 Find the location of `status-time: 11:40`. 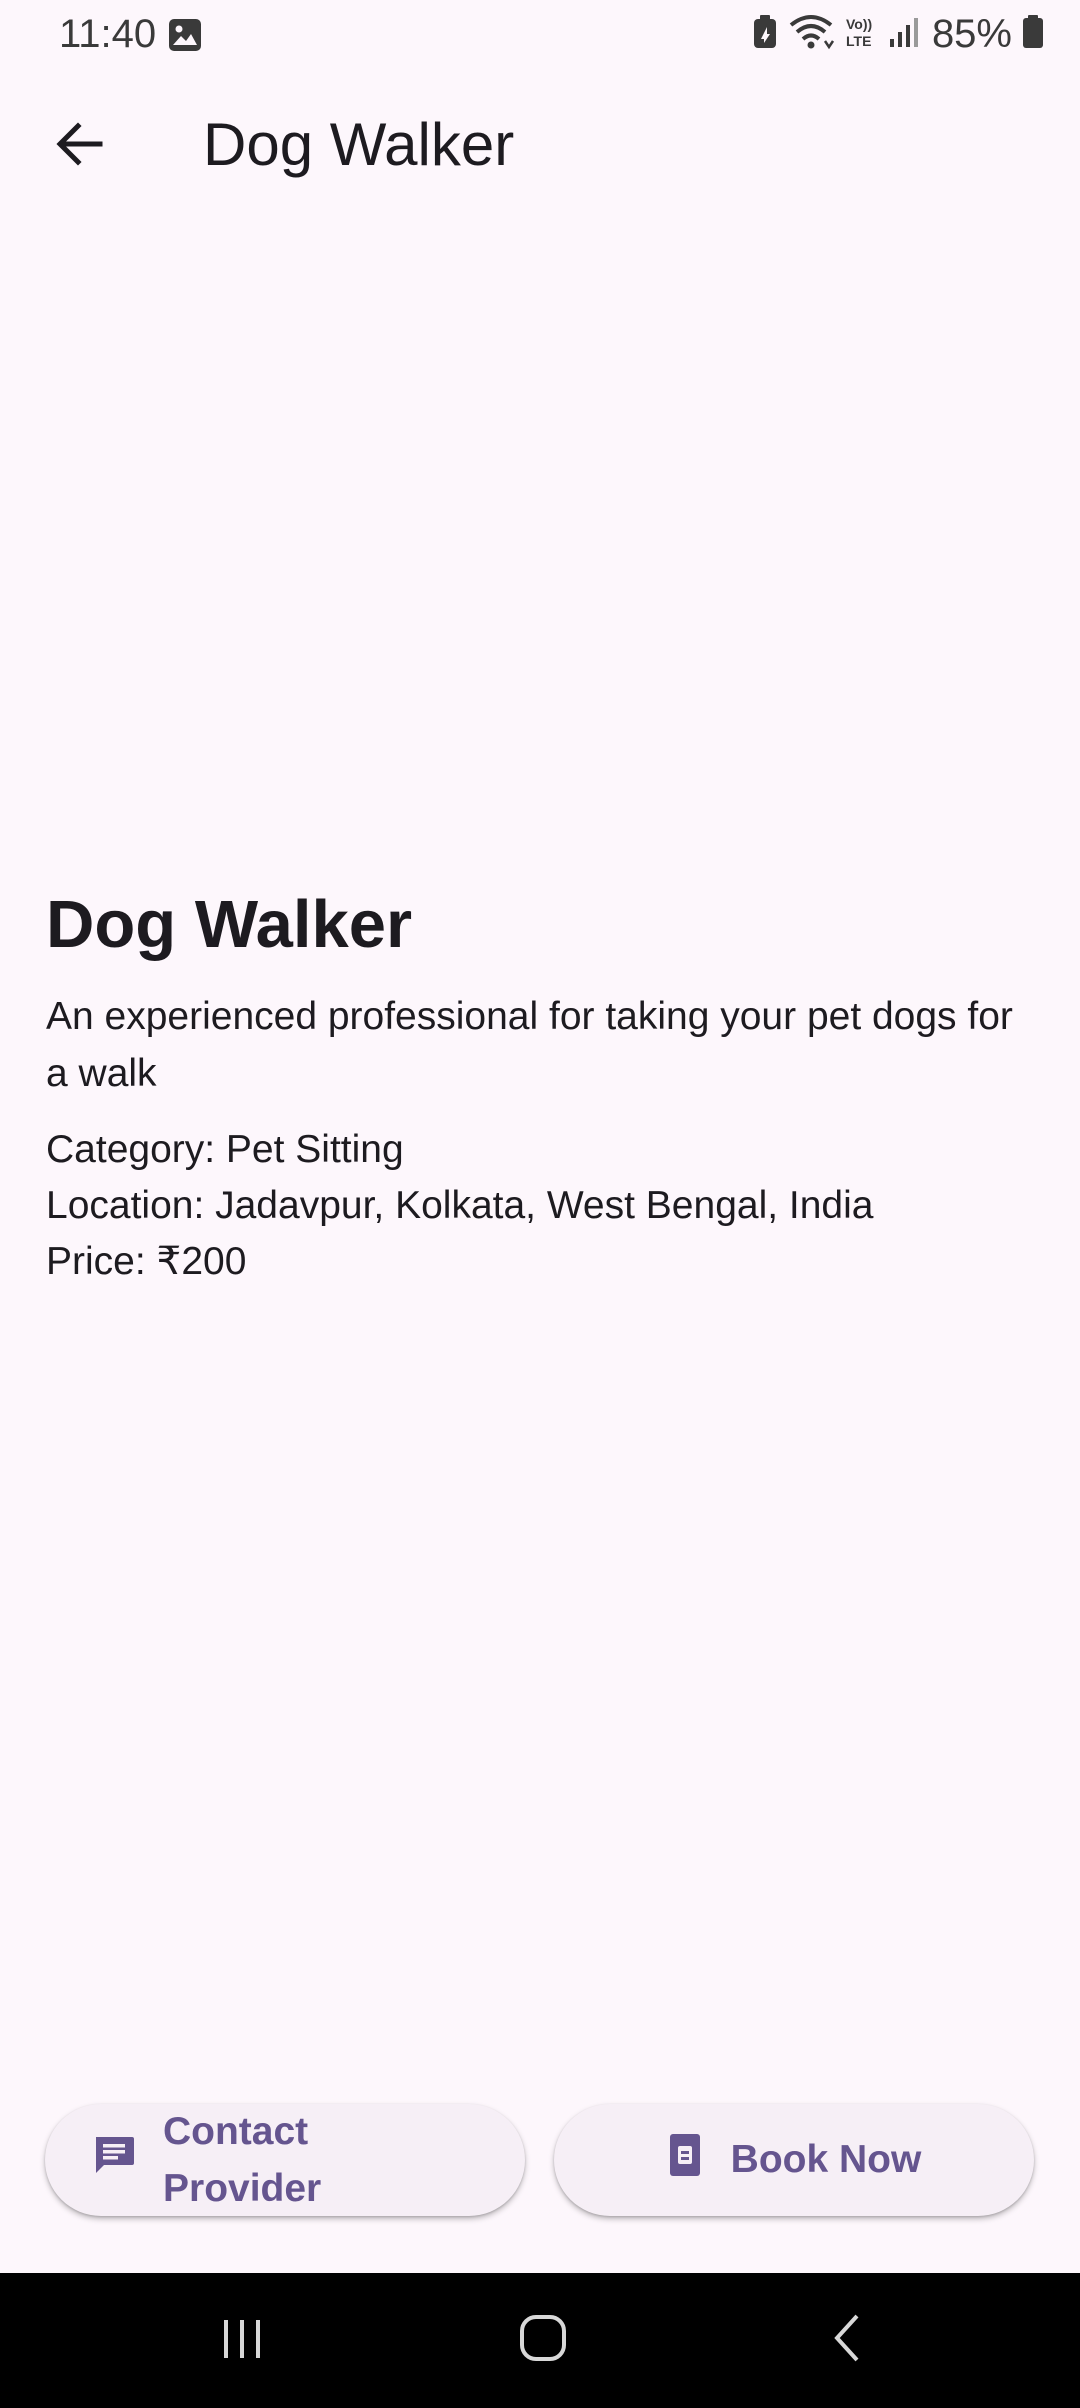

status-time: 11:40 is located at coordinates (108, 34).